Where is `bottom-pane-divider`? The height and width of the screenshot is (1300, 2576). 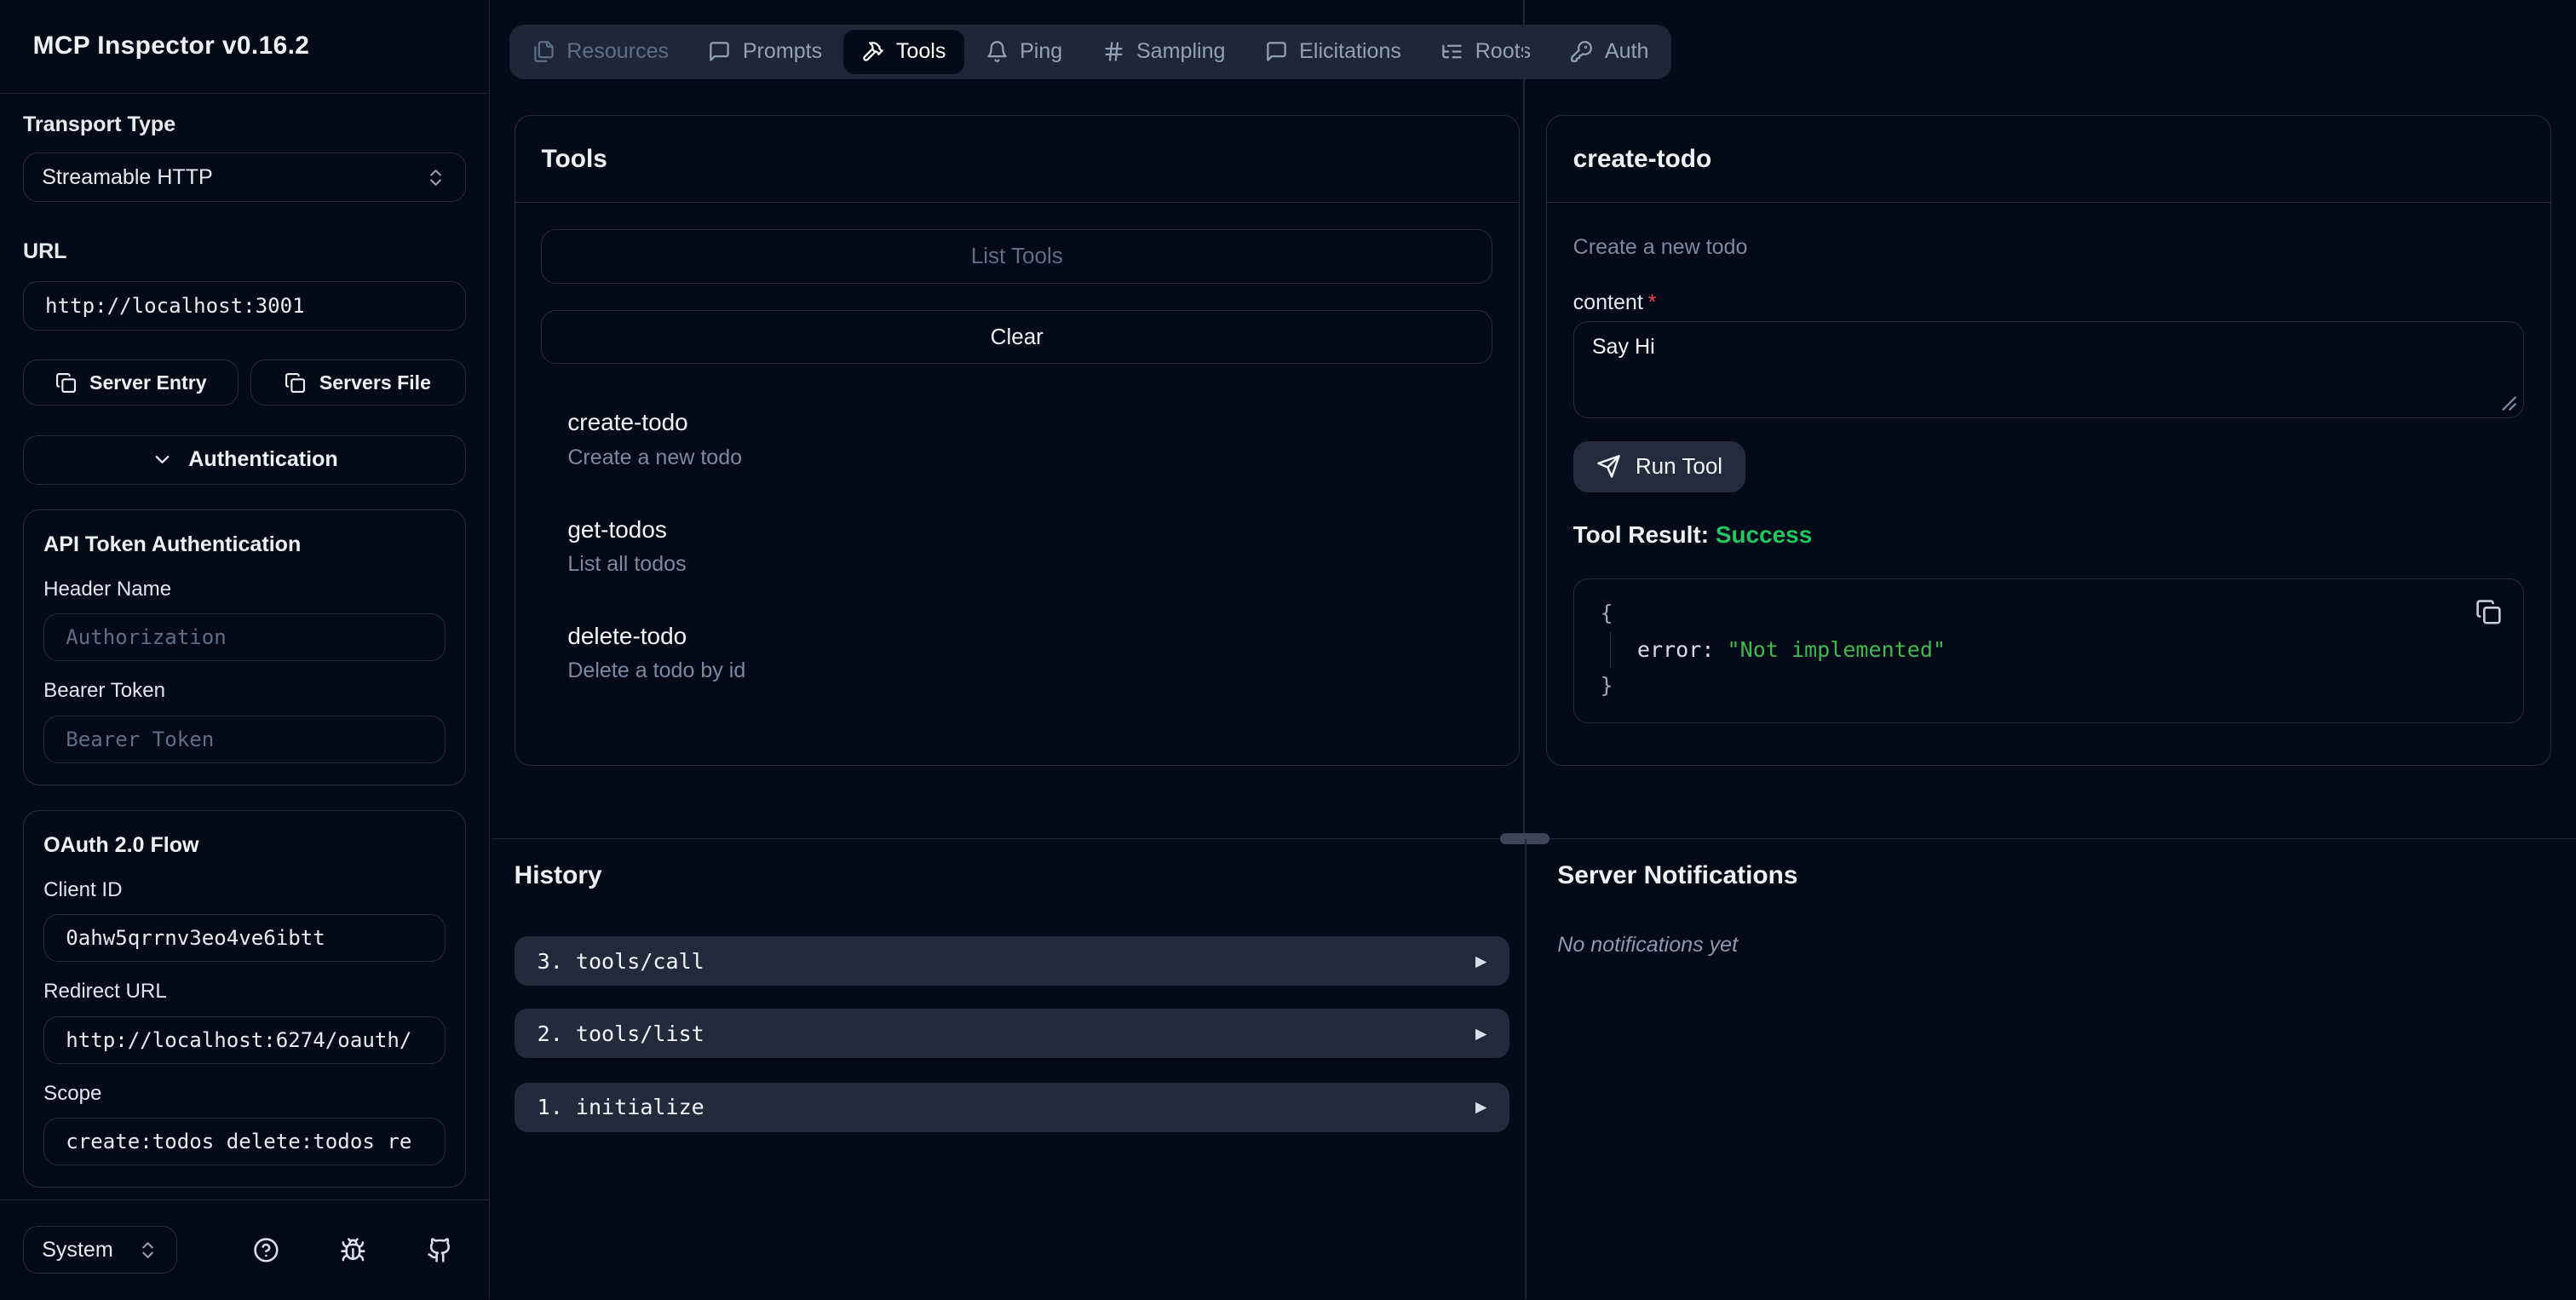
bottom-pane-divider is located at coordinates (1526, 1069).